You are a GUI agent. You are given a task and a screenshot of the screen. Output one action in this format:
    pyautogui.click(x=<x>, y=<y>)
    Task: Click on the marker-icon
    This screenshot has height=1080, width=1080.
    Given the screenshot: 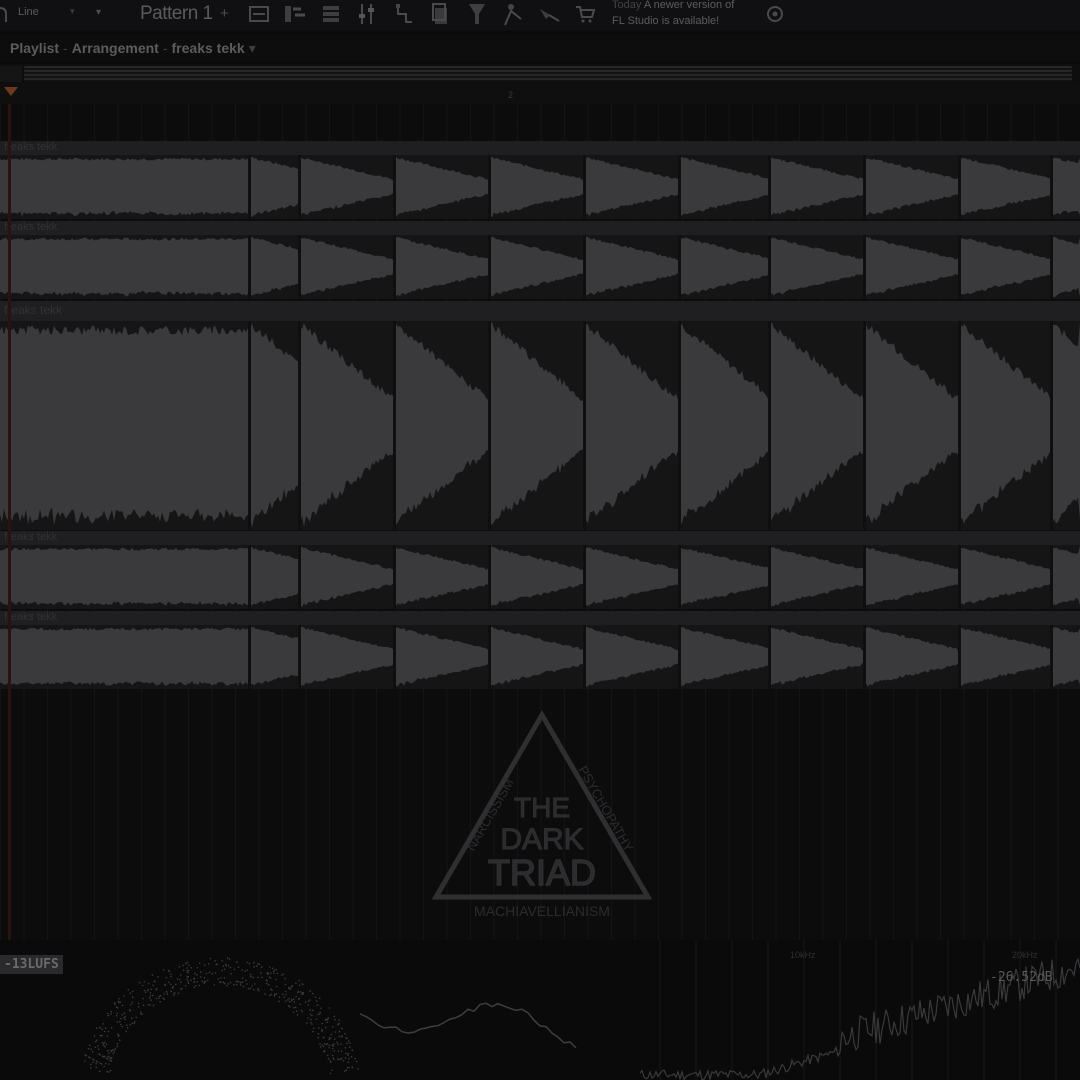 What is the action you would take?
    pyautogui.click(x=477, y=14)
    